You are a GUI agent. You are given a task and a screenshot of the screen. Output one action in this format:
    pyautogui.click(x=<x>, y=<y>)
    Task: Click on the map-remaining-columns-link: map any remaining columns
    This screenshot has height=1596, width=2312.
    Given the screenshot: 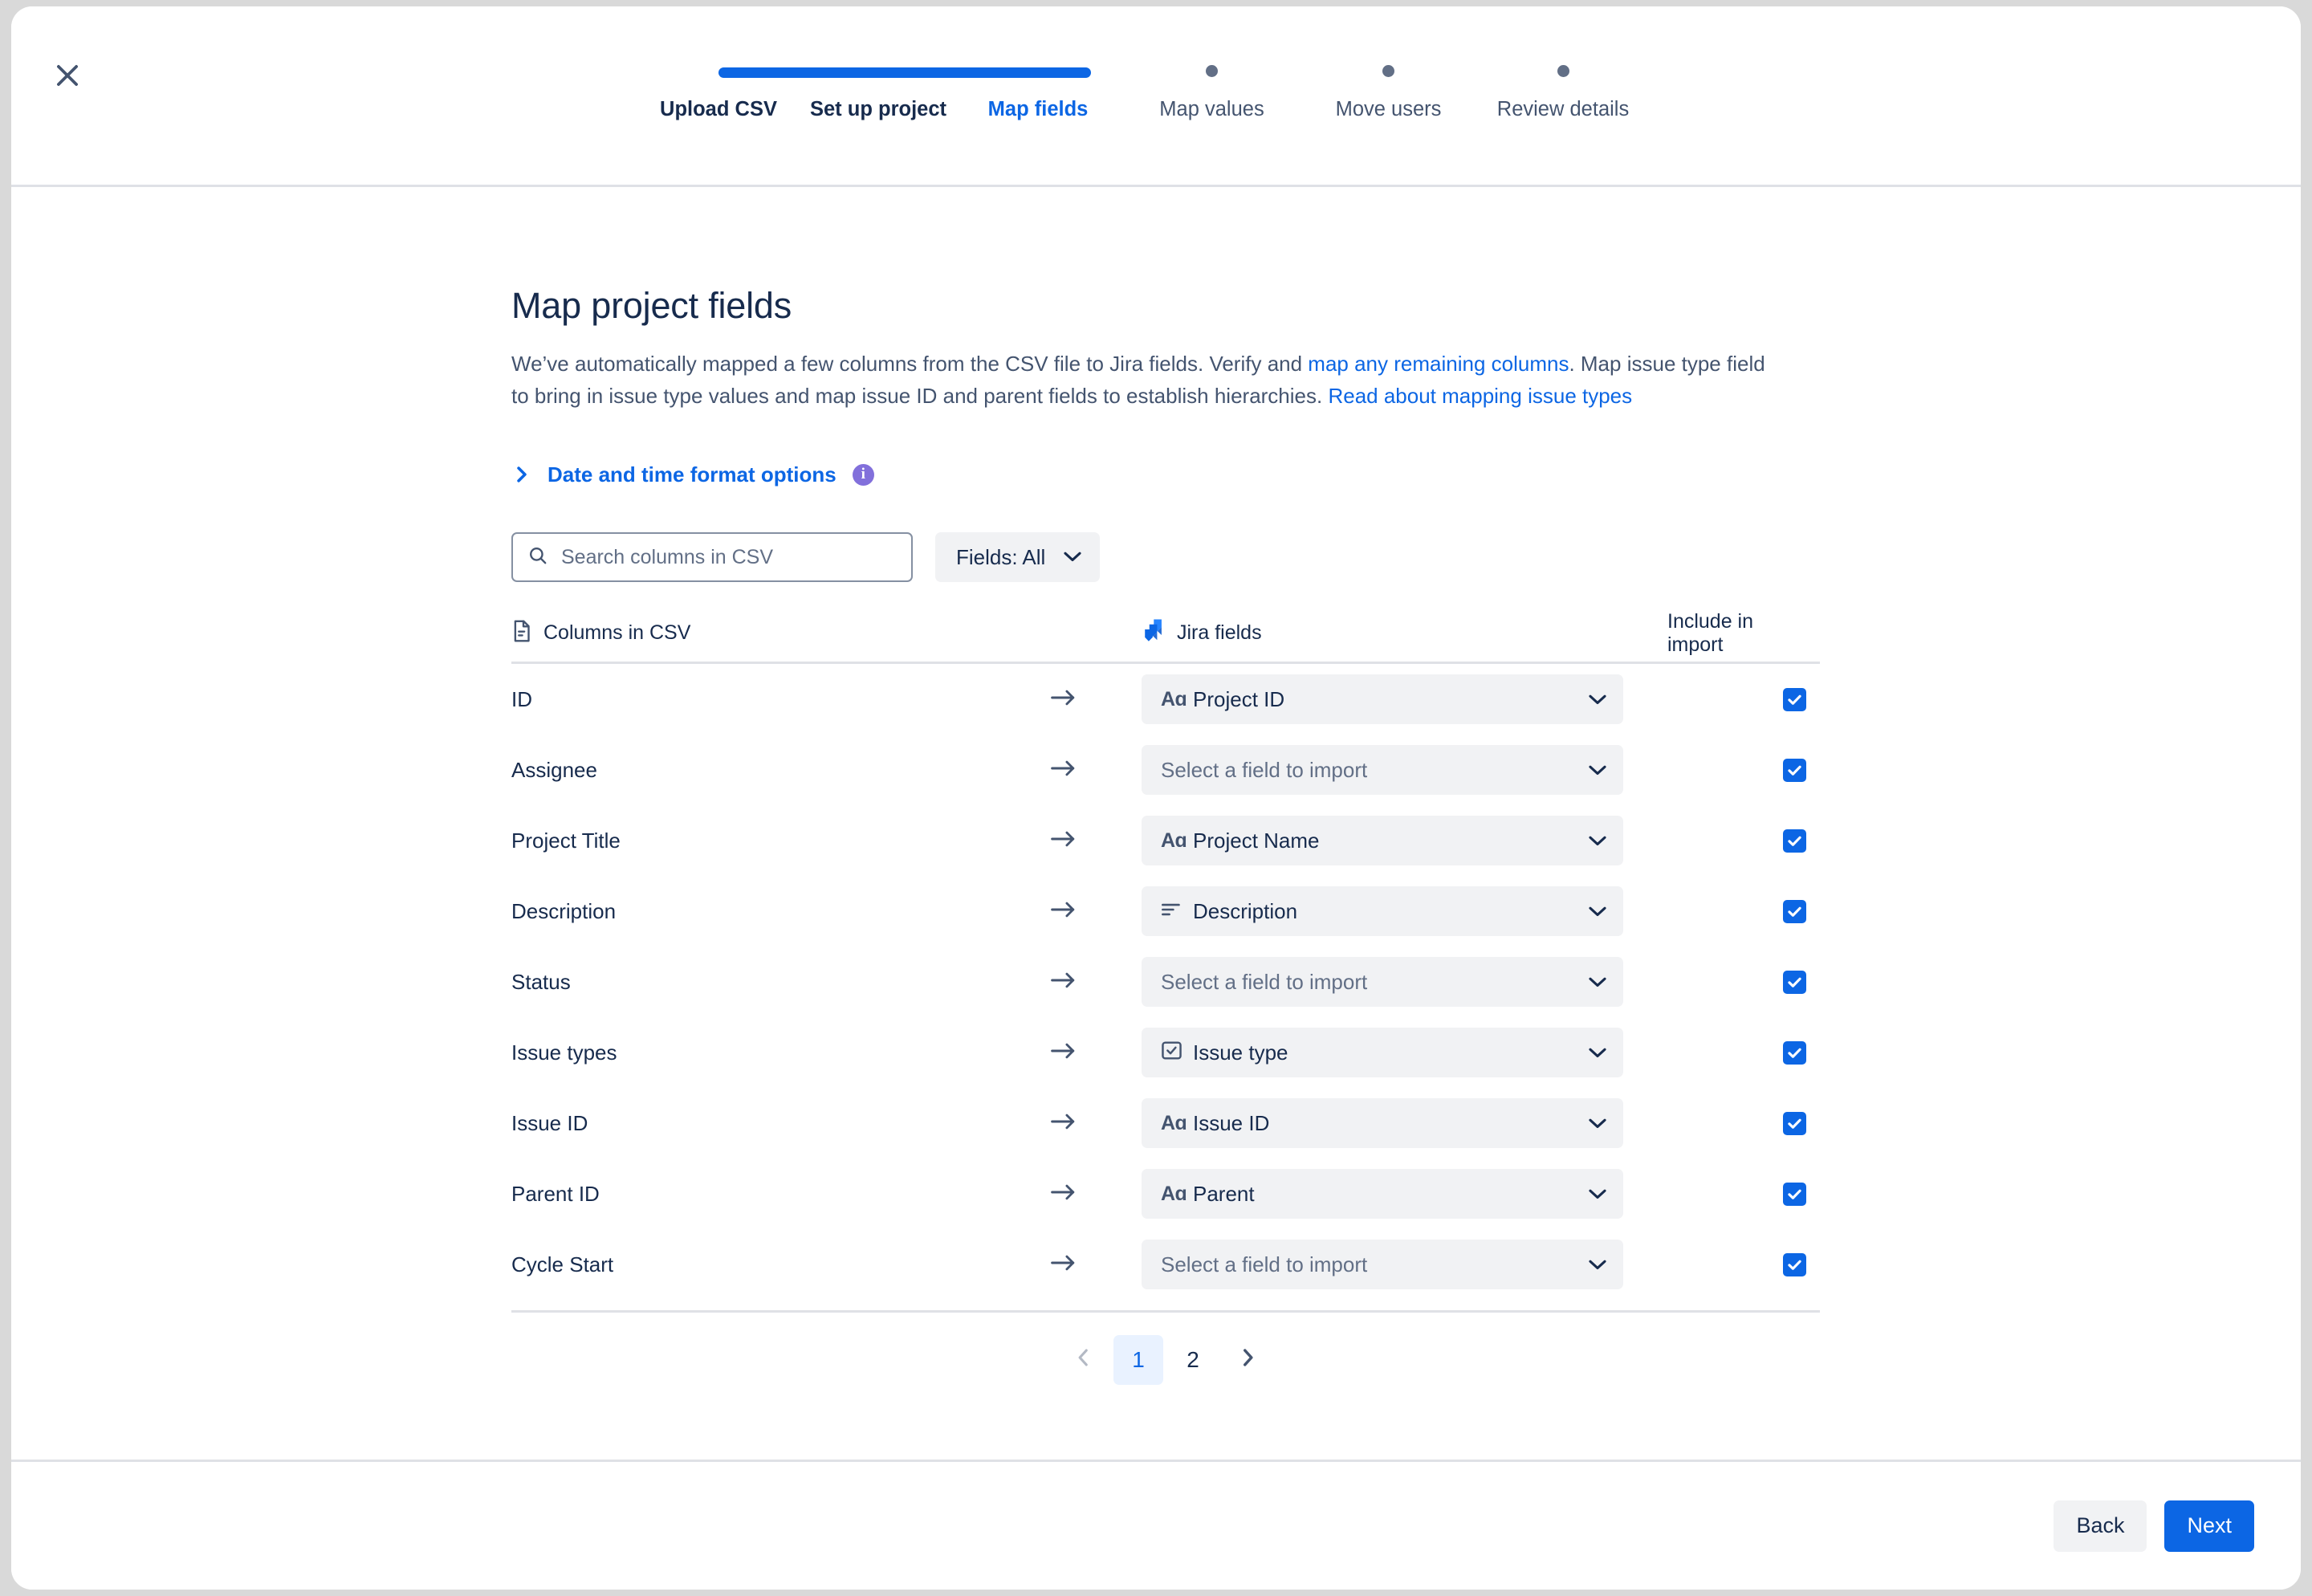 What is the action you would take?
    pyautogui.click(x=1438, y=364)
    